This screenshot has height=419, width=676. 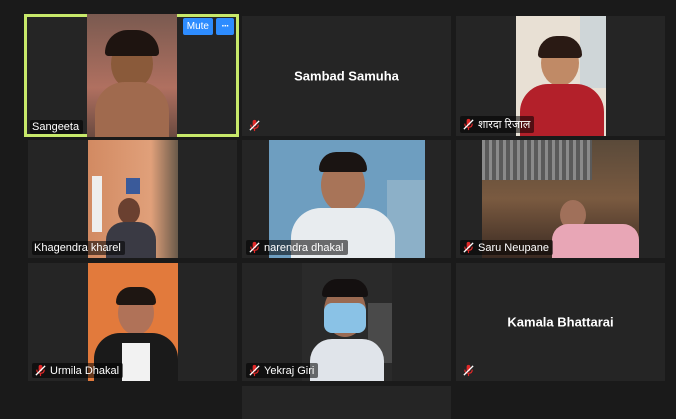 What do you see at coordinates (346, 402) in the screenshot?
I see `video-tile-partial` at bounding box center [346, 402].